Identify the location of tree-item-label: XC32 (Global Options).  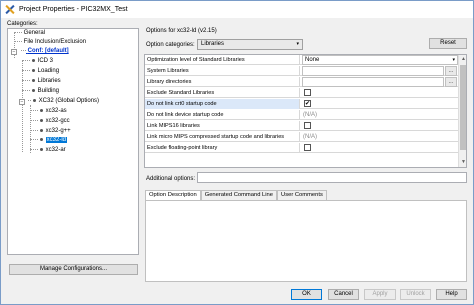
(69, 101).